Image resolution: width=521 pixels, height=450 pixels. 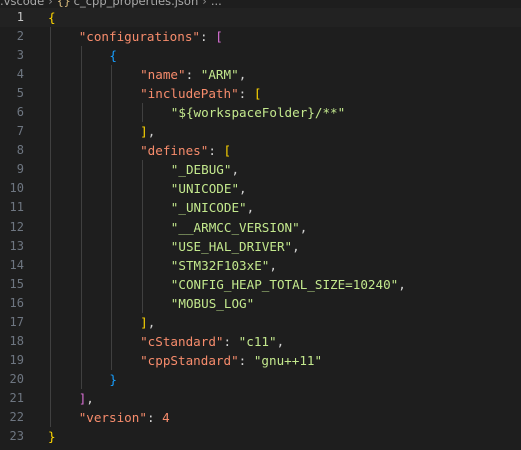 I want to click on line-number: 19, so click(x=16, y=359).